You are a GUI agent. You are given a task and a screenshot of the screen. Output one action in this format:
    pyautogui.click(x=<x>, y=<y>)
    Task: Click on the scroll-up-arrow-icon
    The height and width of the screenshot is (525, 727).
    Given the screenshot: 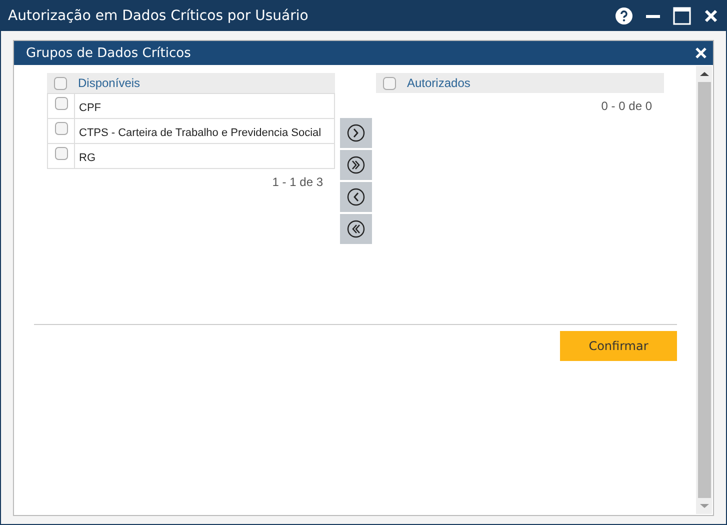 What is the action you would take?
    pyautogui.click(x=704, y=74)
    